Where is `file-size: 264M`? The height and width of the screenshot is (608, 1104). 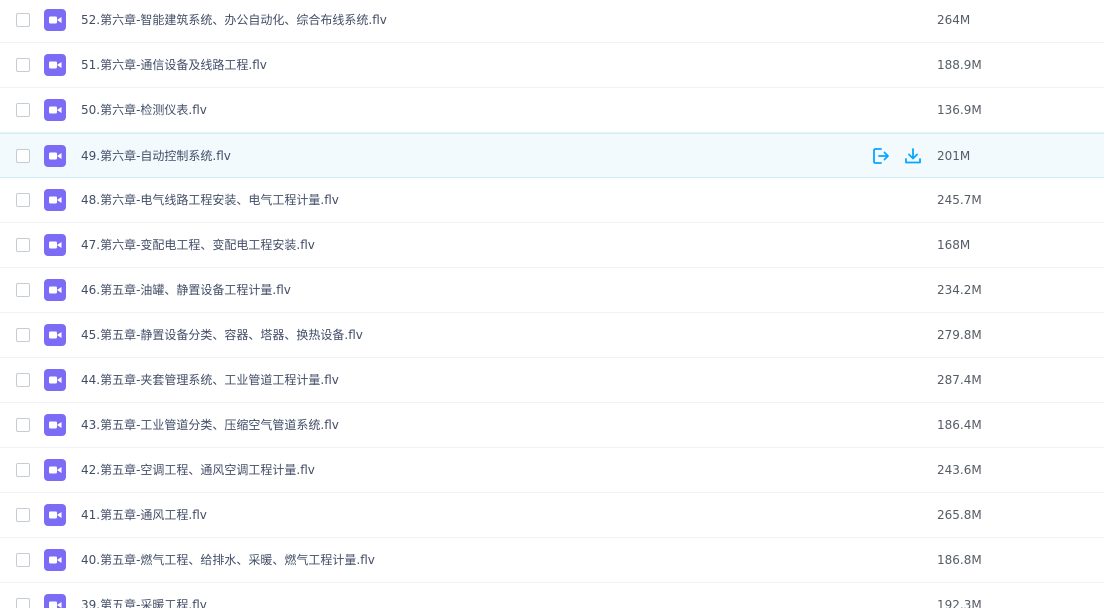 file-size: 264M is located at coordinates (954, 20).